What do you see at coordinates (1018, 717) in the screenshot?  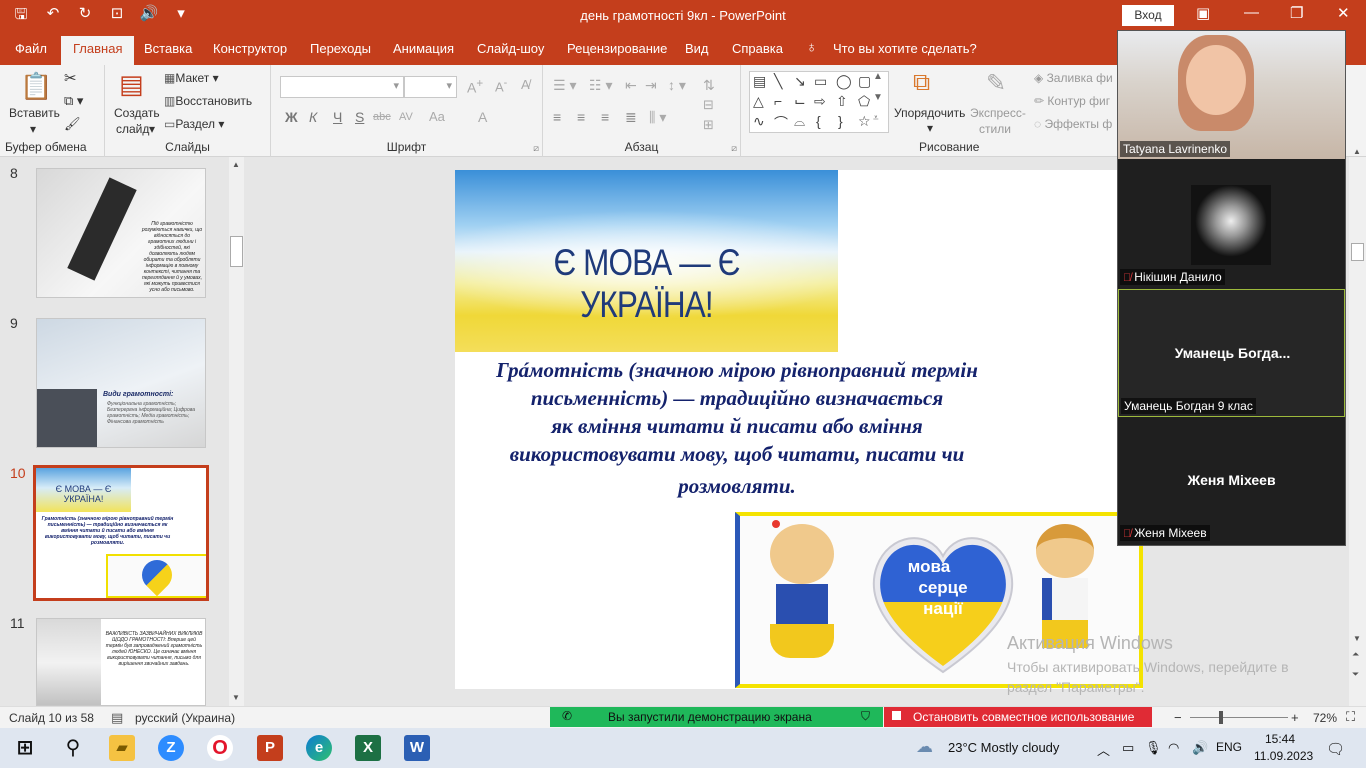 I see `stop-sharing-button: Остановить совместное использование` at bounding box center [1018, 717].